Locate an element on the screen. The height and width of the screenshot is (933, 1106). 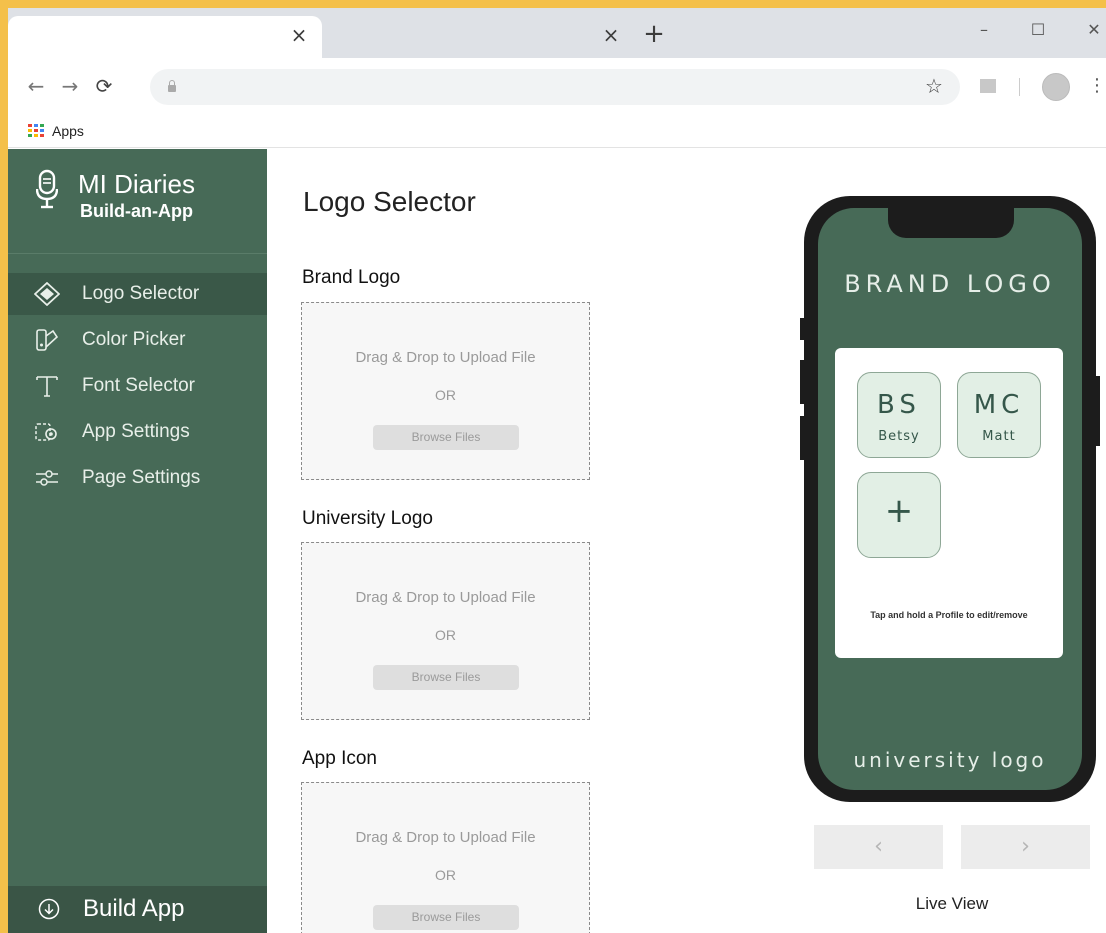
profile-avatar is located at coordinates (1056, 87).